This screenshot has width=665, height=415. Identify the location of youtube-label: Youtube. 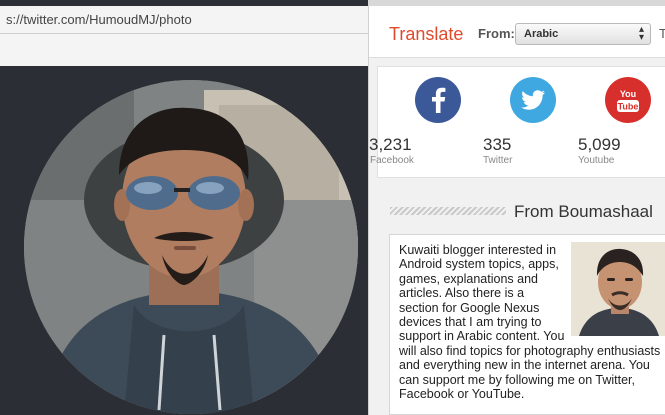
(596, 160).